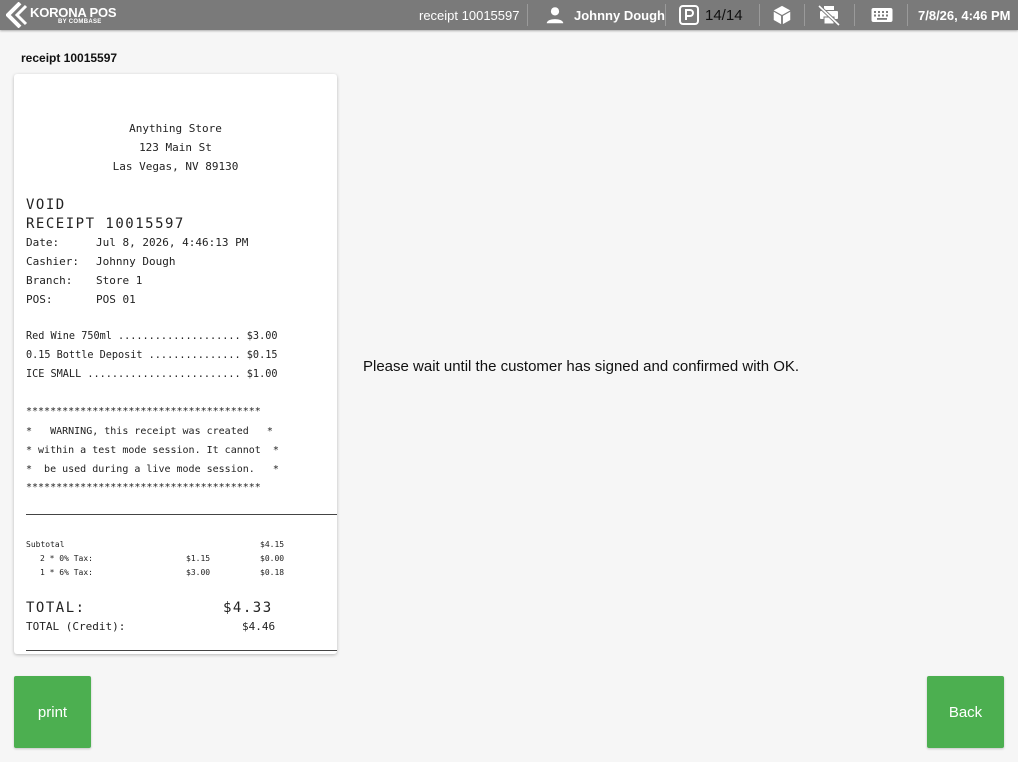  What do you see at coordinates (152, 469) in the screenshot?
I see `warning-text: * be used during a live mode session. *` at bounding box center [152, 469].